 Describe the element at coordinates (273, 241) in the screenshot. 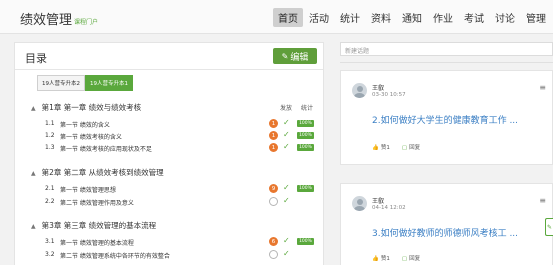

I see `publish-count-badge: 6` at that location.